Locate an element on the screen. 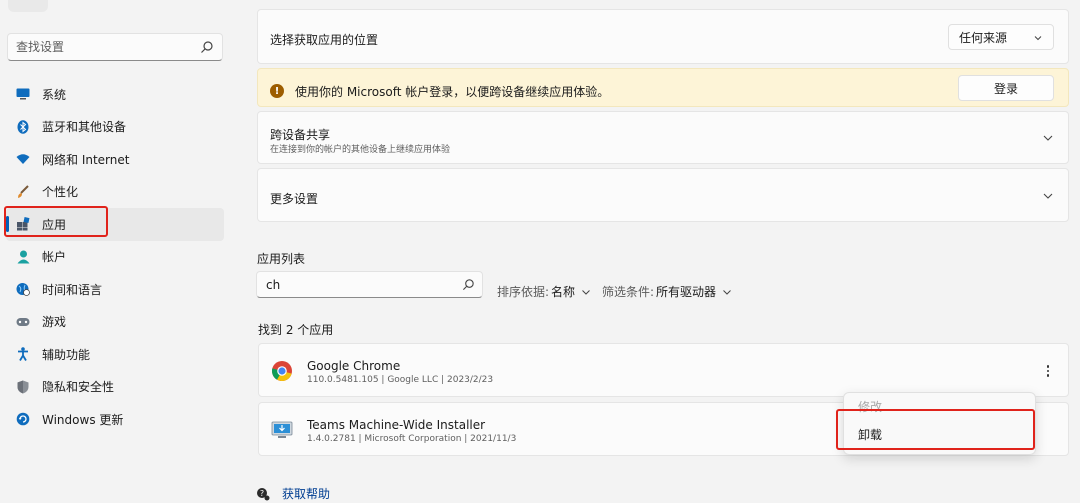 The width and height of the screenshot is (1080, 503). sidebar-item-label: 蓝牙和其他设备 is located at coordinates (84, 127).